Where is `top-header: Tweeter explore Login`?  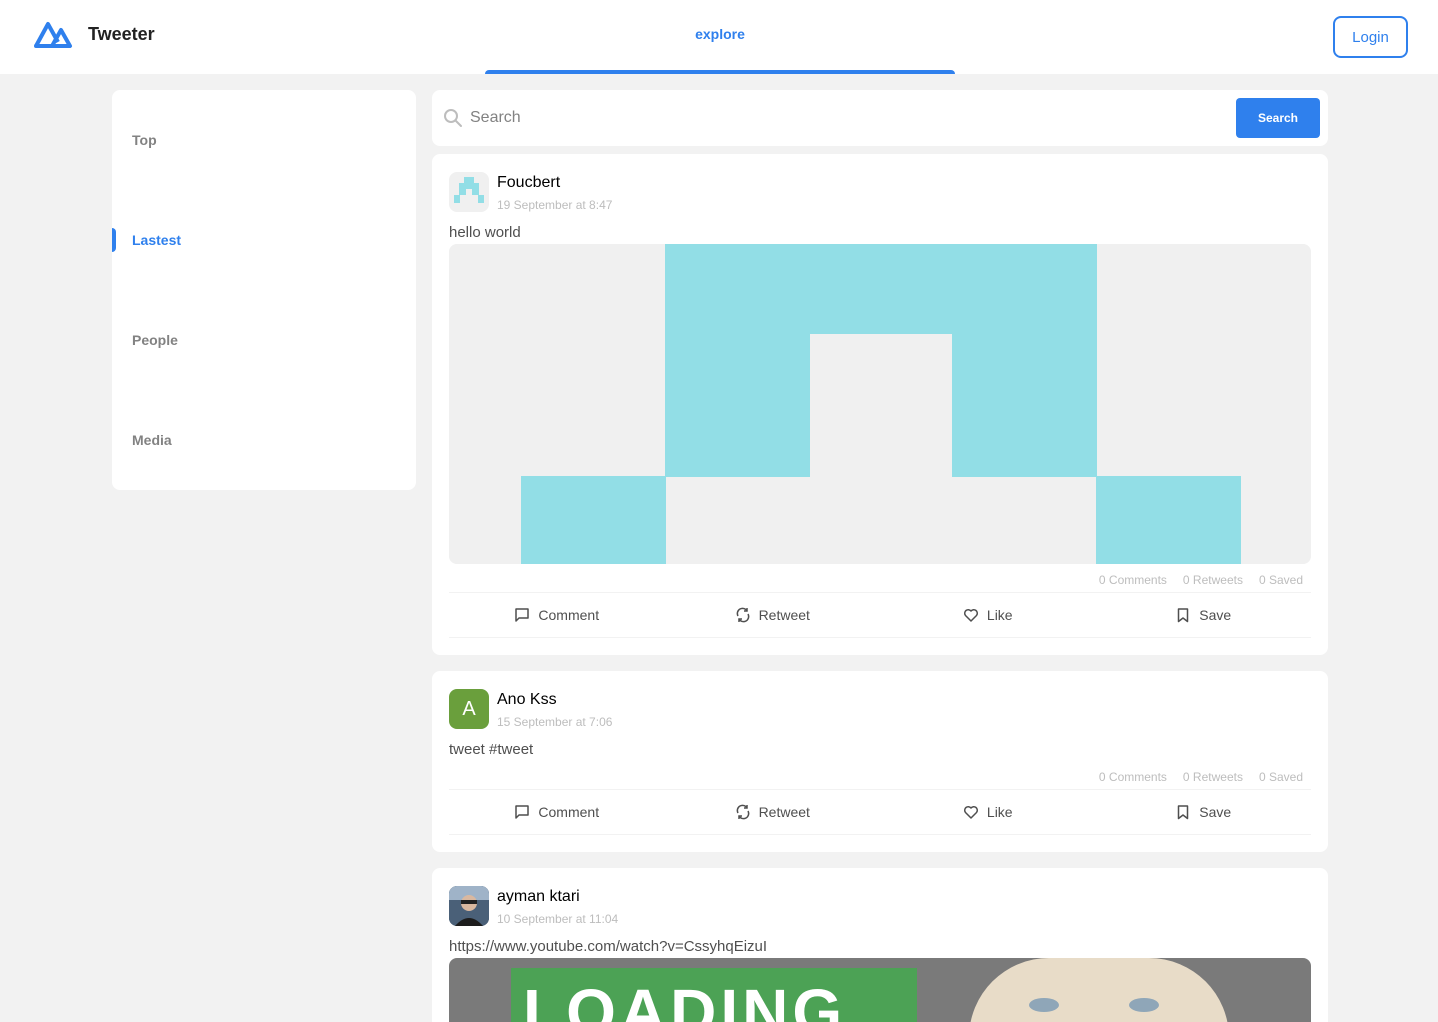
top-header: Tweeter explore Login is located at coordinates (719, 37).